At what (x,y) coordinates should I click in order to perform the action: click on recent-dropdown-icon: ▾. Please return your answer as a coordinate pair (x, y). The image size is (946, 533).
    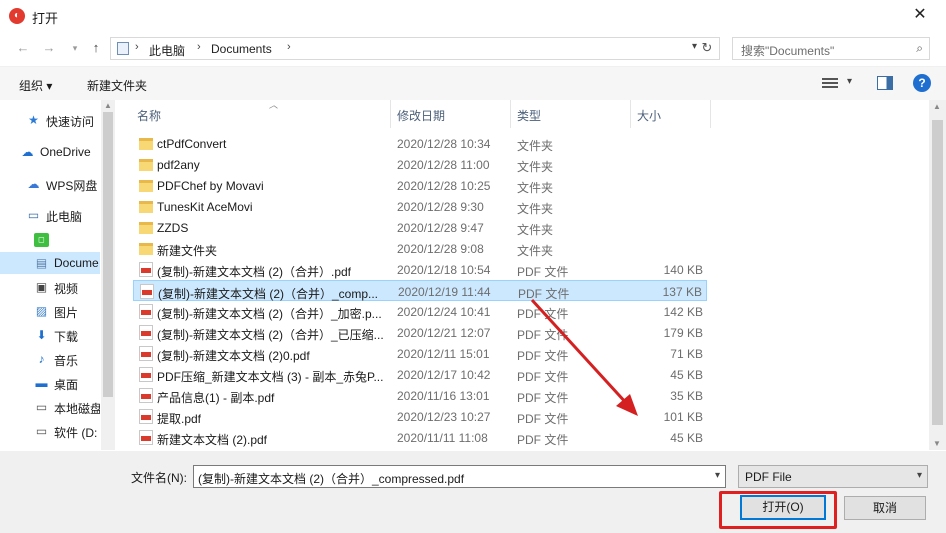
    Looking at the image, I should click on (75, 48).